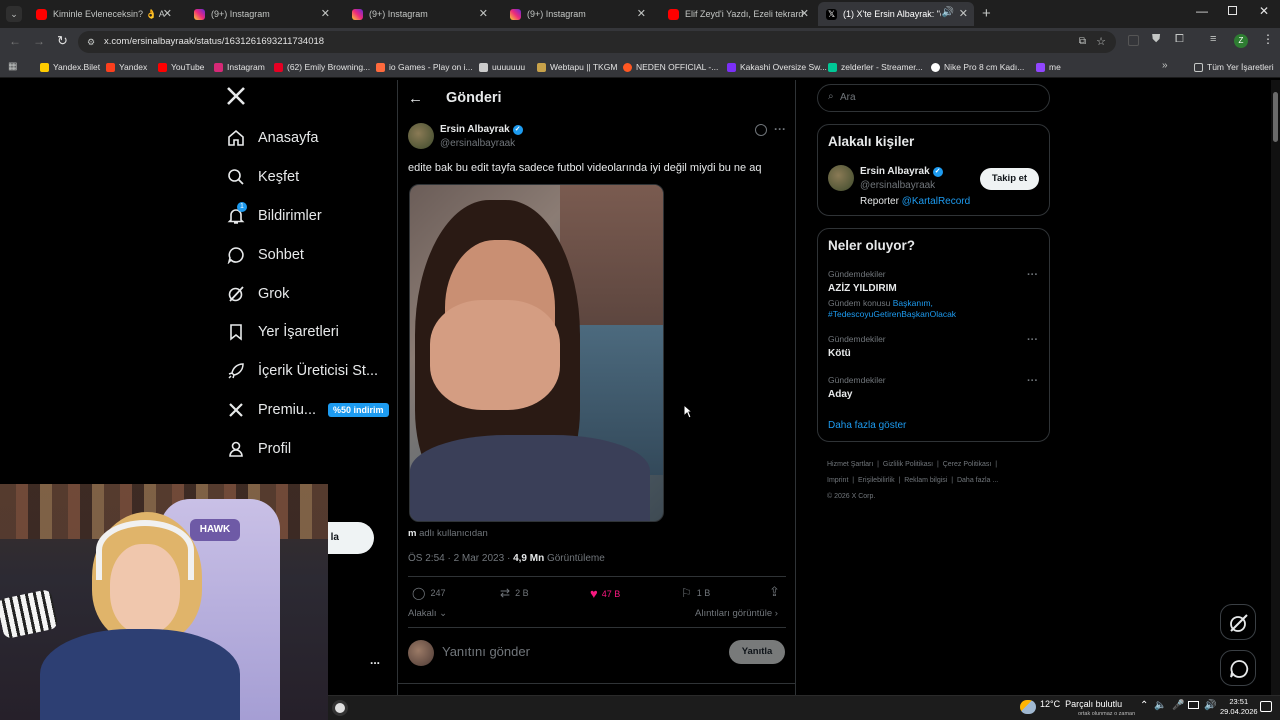 The width and height of the screenshot is (1280, 720). Describe the element at coordinates (1268, 39) in the screenshot. I see `browser-menu-icon: ⋮` at that location.